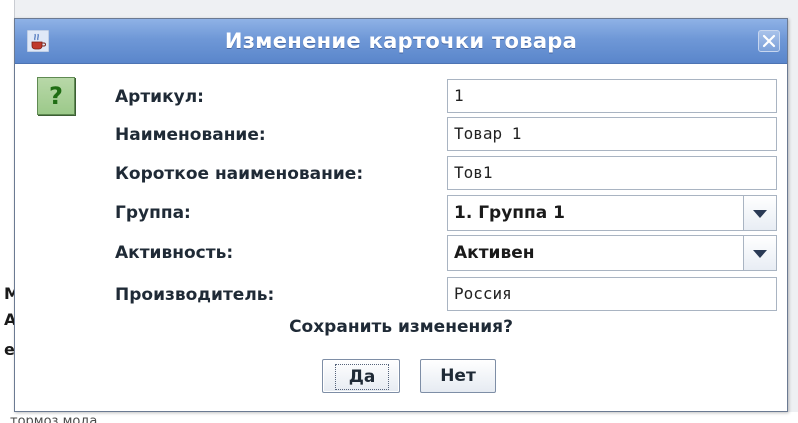 This screenshot has height=423, width=798. What do you see at coordinates (494, 253) in the screenshot?
I see `activity-selected-value: Активен` at bounding box center [494, 253].